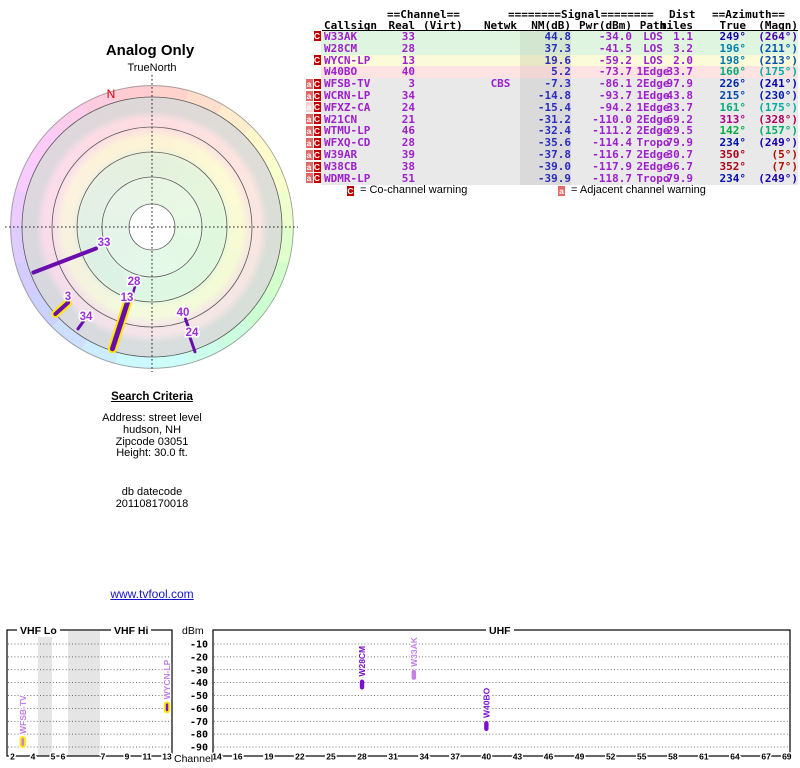 The width and height of the screenshot is (800, 768). What do you see at coordinates (561, 190) in the screenshot?
I see `adjacent-channel-badge: a` at bounding box center [561, 190].